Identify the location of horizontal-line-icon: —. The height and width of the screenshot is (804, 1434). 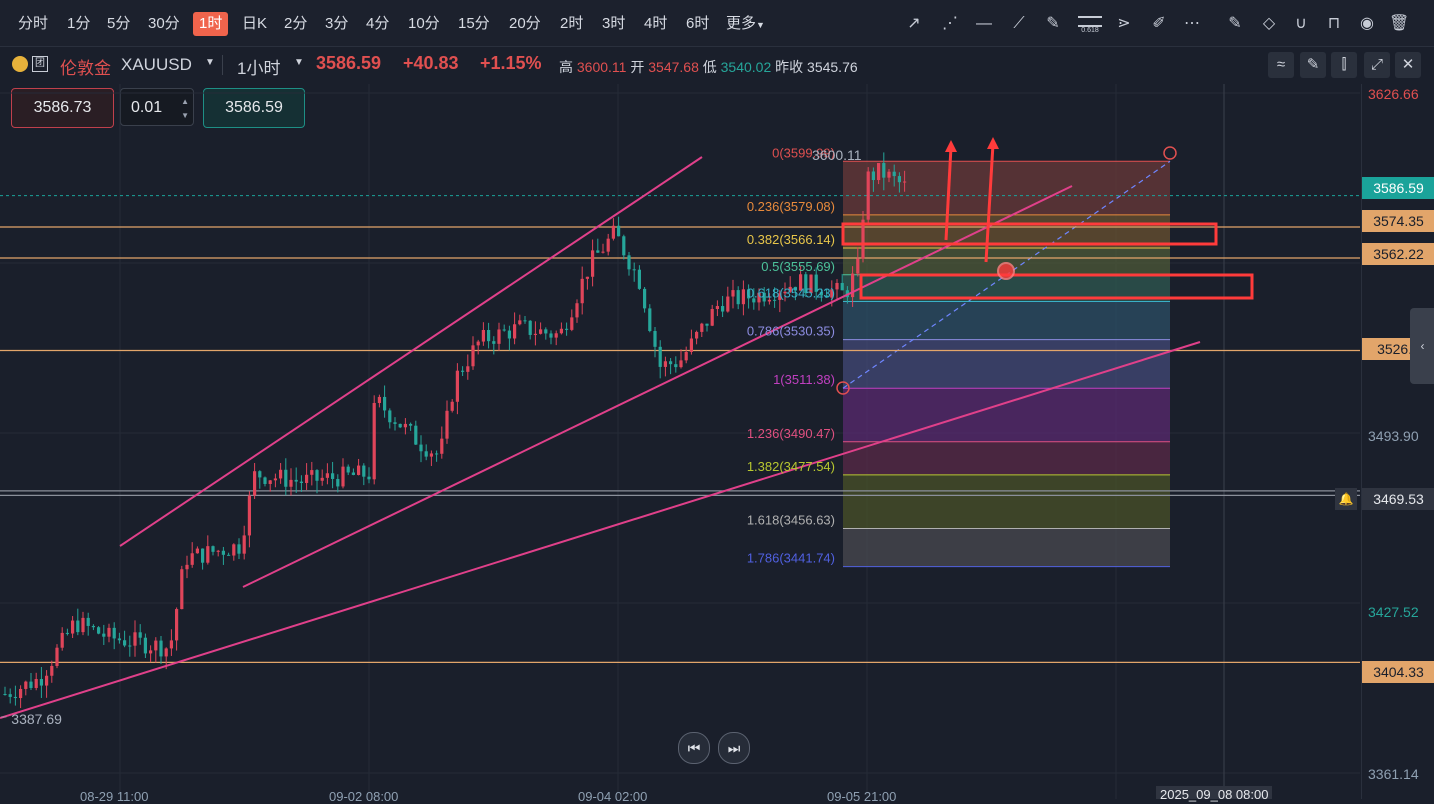
(984, 24).